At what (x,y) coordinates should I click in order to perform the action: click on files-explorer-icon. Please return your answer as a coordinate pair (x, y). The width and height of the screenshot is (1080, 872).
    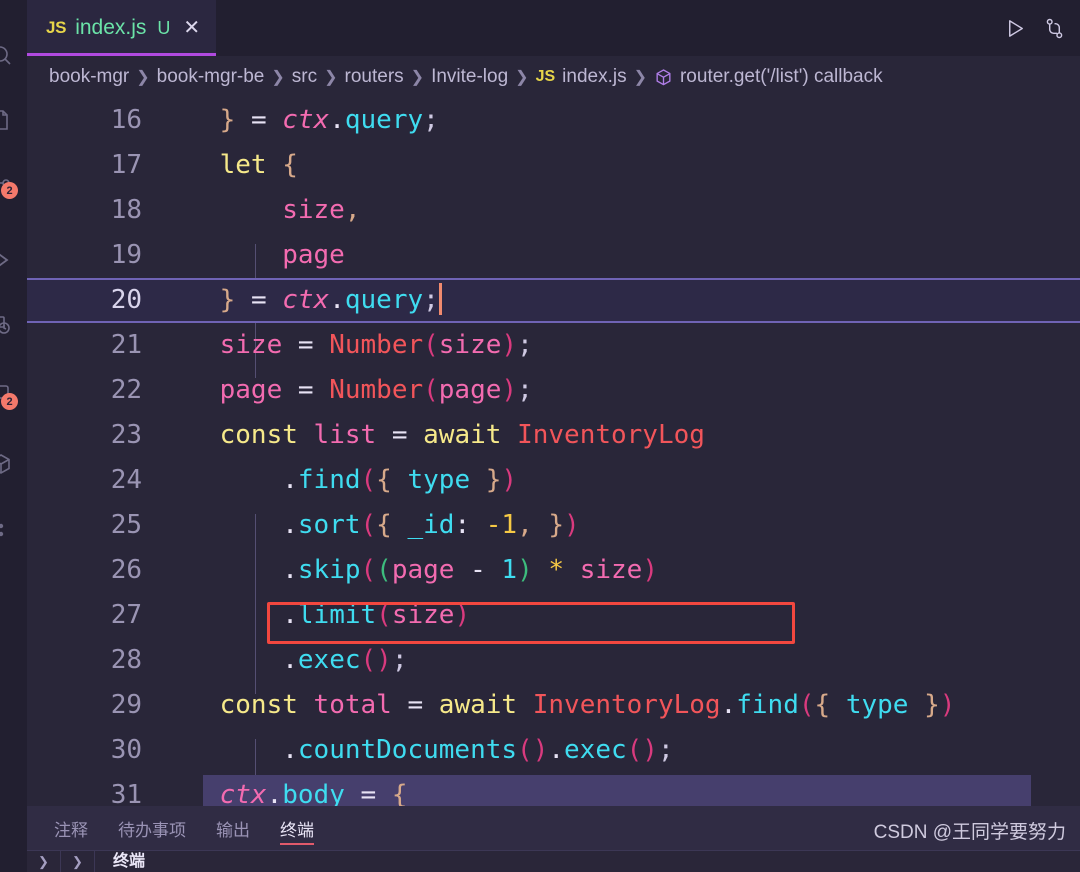
    Looking at the image, I should click on (8, 120).